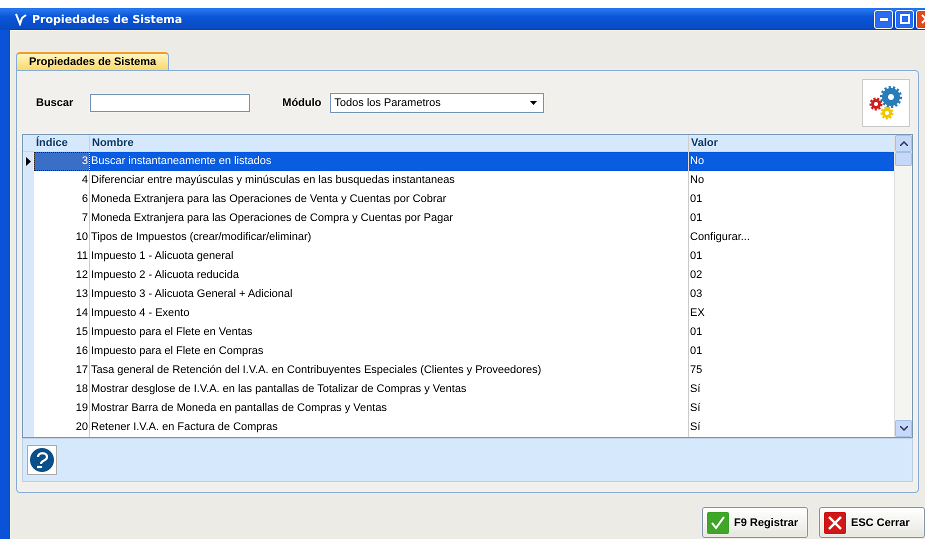 This screenshot has width=925, height=539. Describe the element at coordinates (389, 237) in the screenshot. I see `table-cell: Tipos de Impuestos (crear/modificar/eliminar)` at that location.